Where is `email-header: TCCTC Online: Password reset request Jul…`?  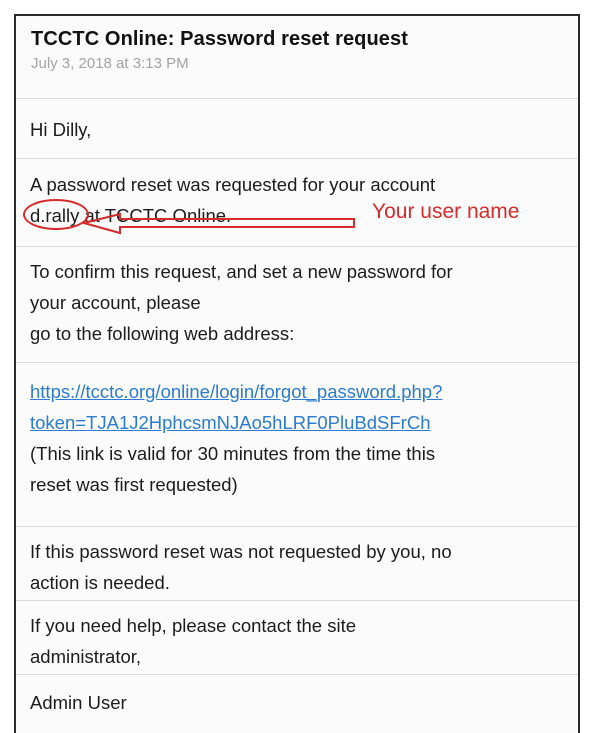
email-header: TCCTC Online: Password reset request Jul… is located at coordinates (297, 57).